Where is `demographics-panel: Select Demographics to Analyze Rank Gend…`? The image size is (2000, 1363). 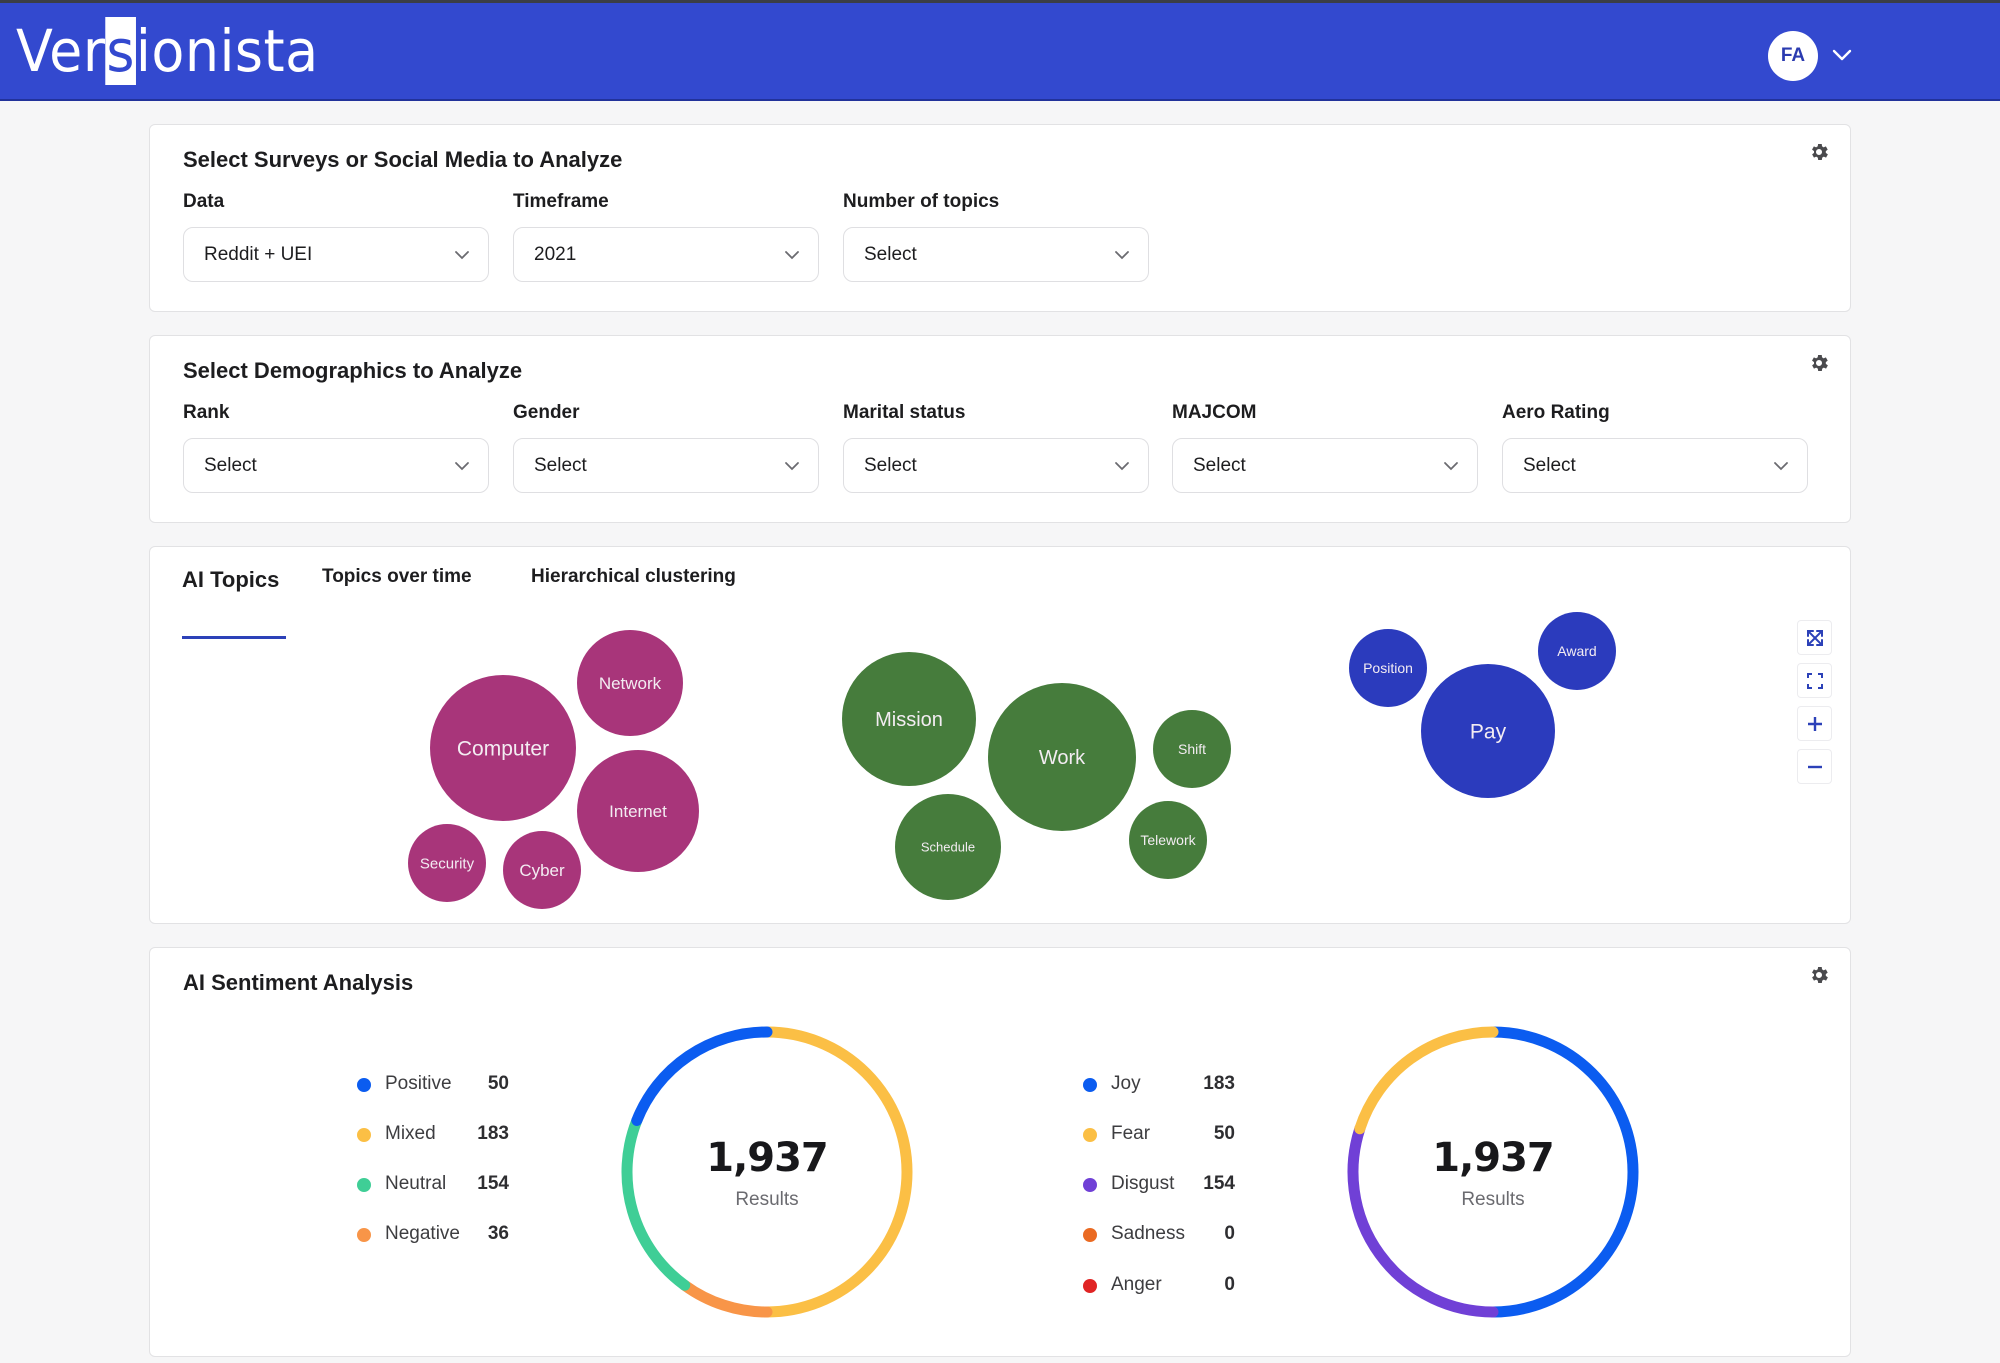 demographics-panel: Select Demographics to Analyze Rank Gend… is located at coordinates (1000, 429).